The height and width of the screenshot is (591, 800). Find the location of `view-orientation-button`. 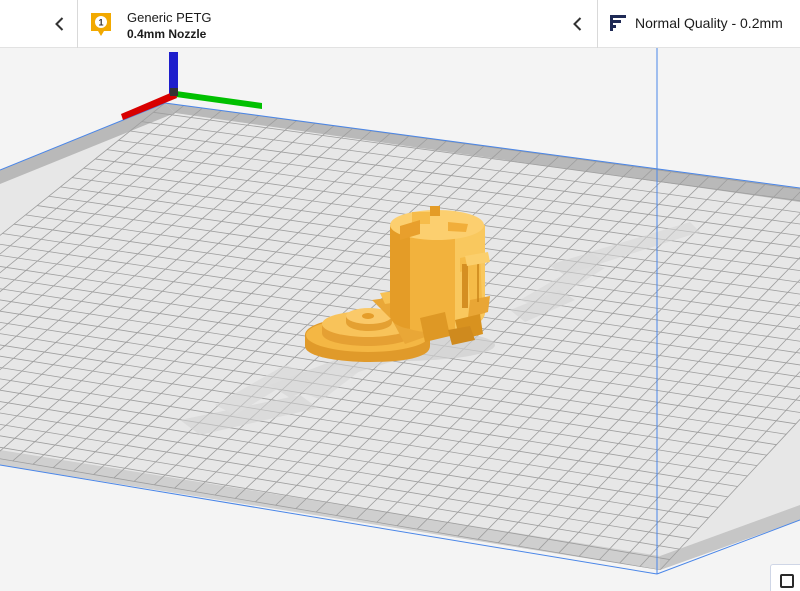

view-orientation-button is located at coordinates (785, 577).